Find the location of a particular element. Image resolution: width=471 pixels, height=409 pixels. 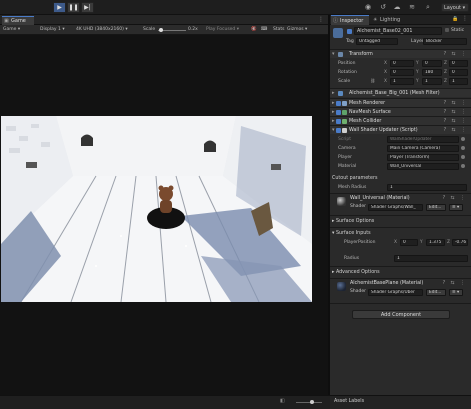

position-x-field: 0 is located at coordinates (402, 63).